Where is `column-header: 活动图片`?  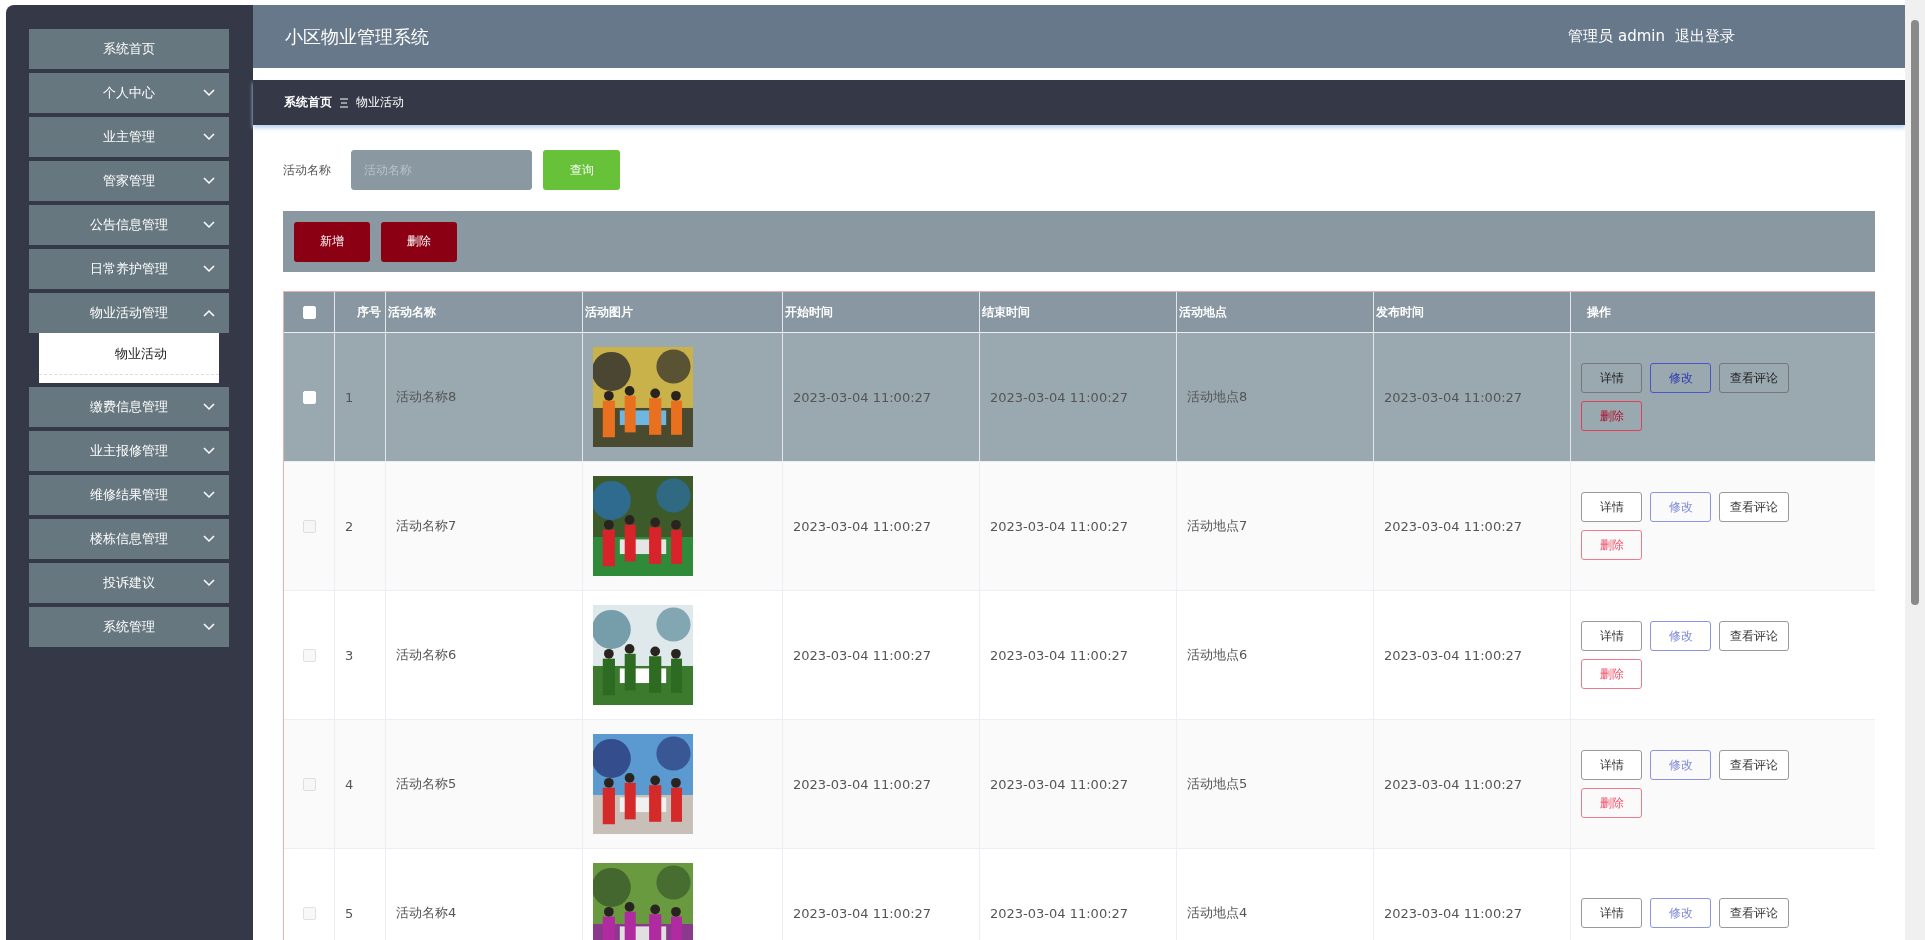
column-header: 活动图片 is located at coordinates (683, 312).